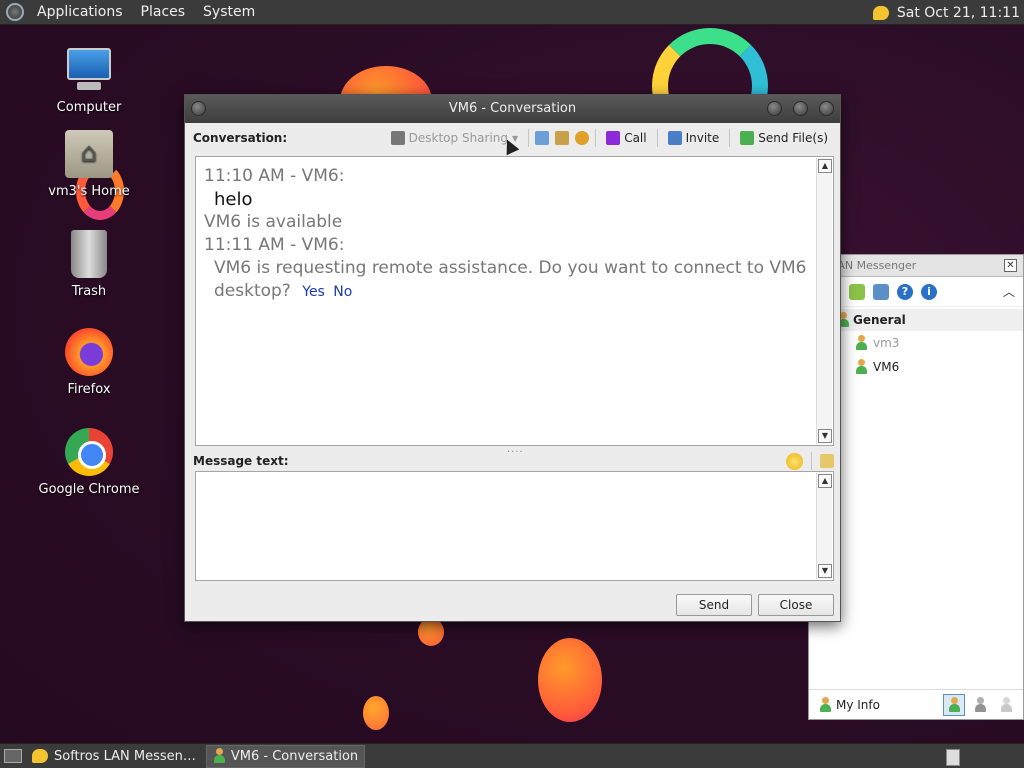 The width and height of the screenshot is (1024, 768). I want to click on clock: Sat Oct 21, 11:11, so click(958, 13).